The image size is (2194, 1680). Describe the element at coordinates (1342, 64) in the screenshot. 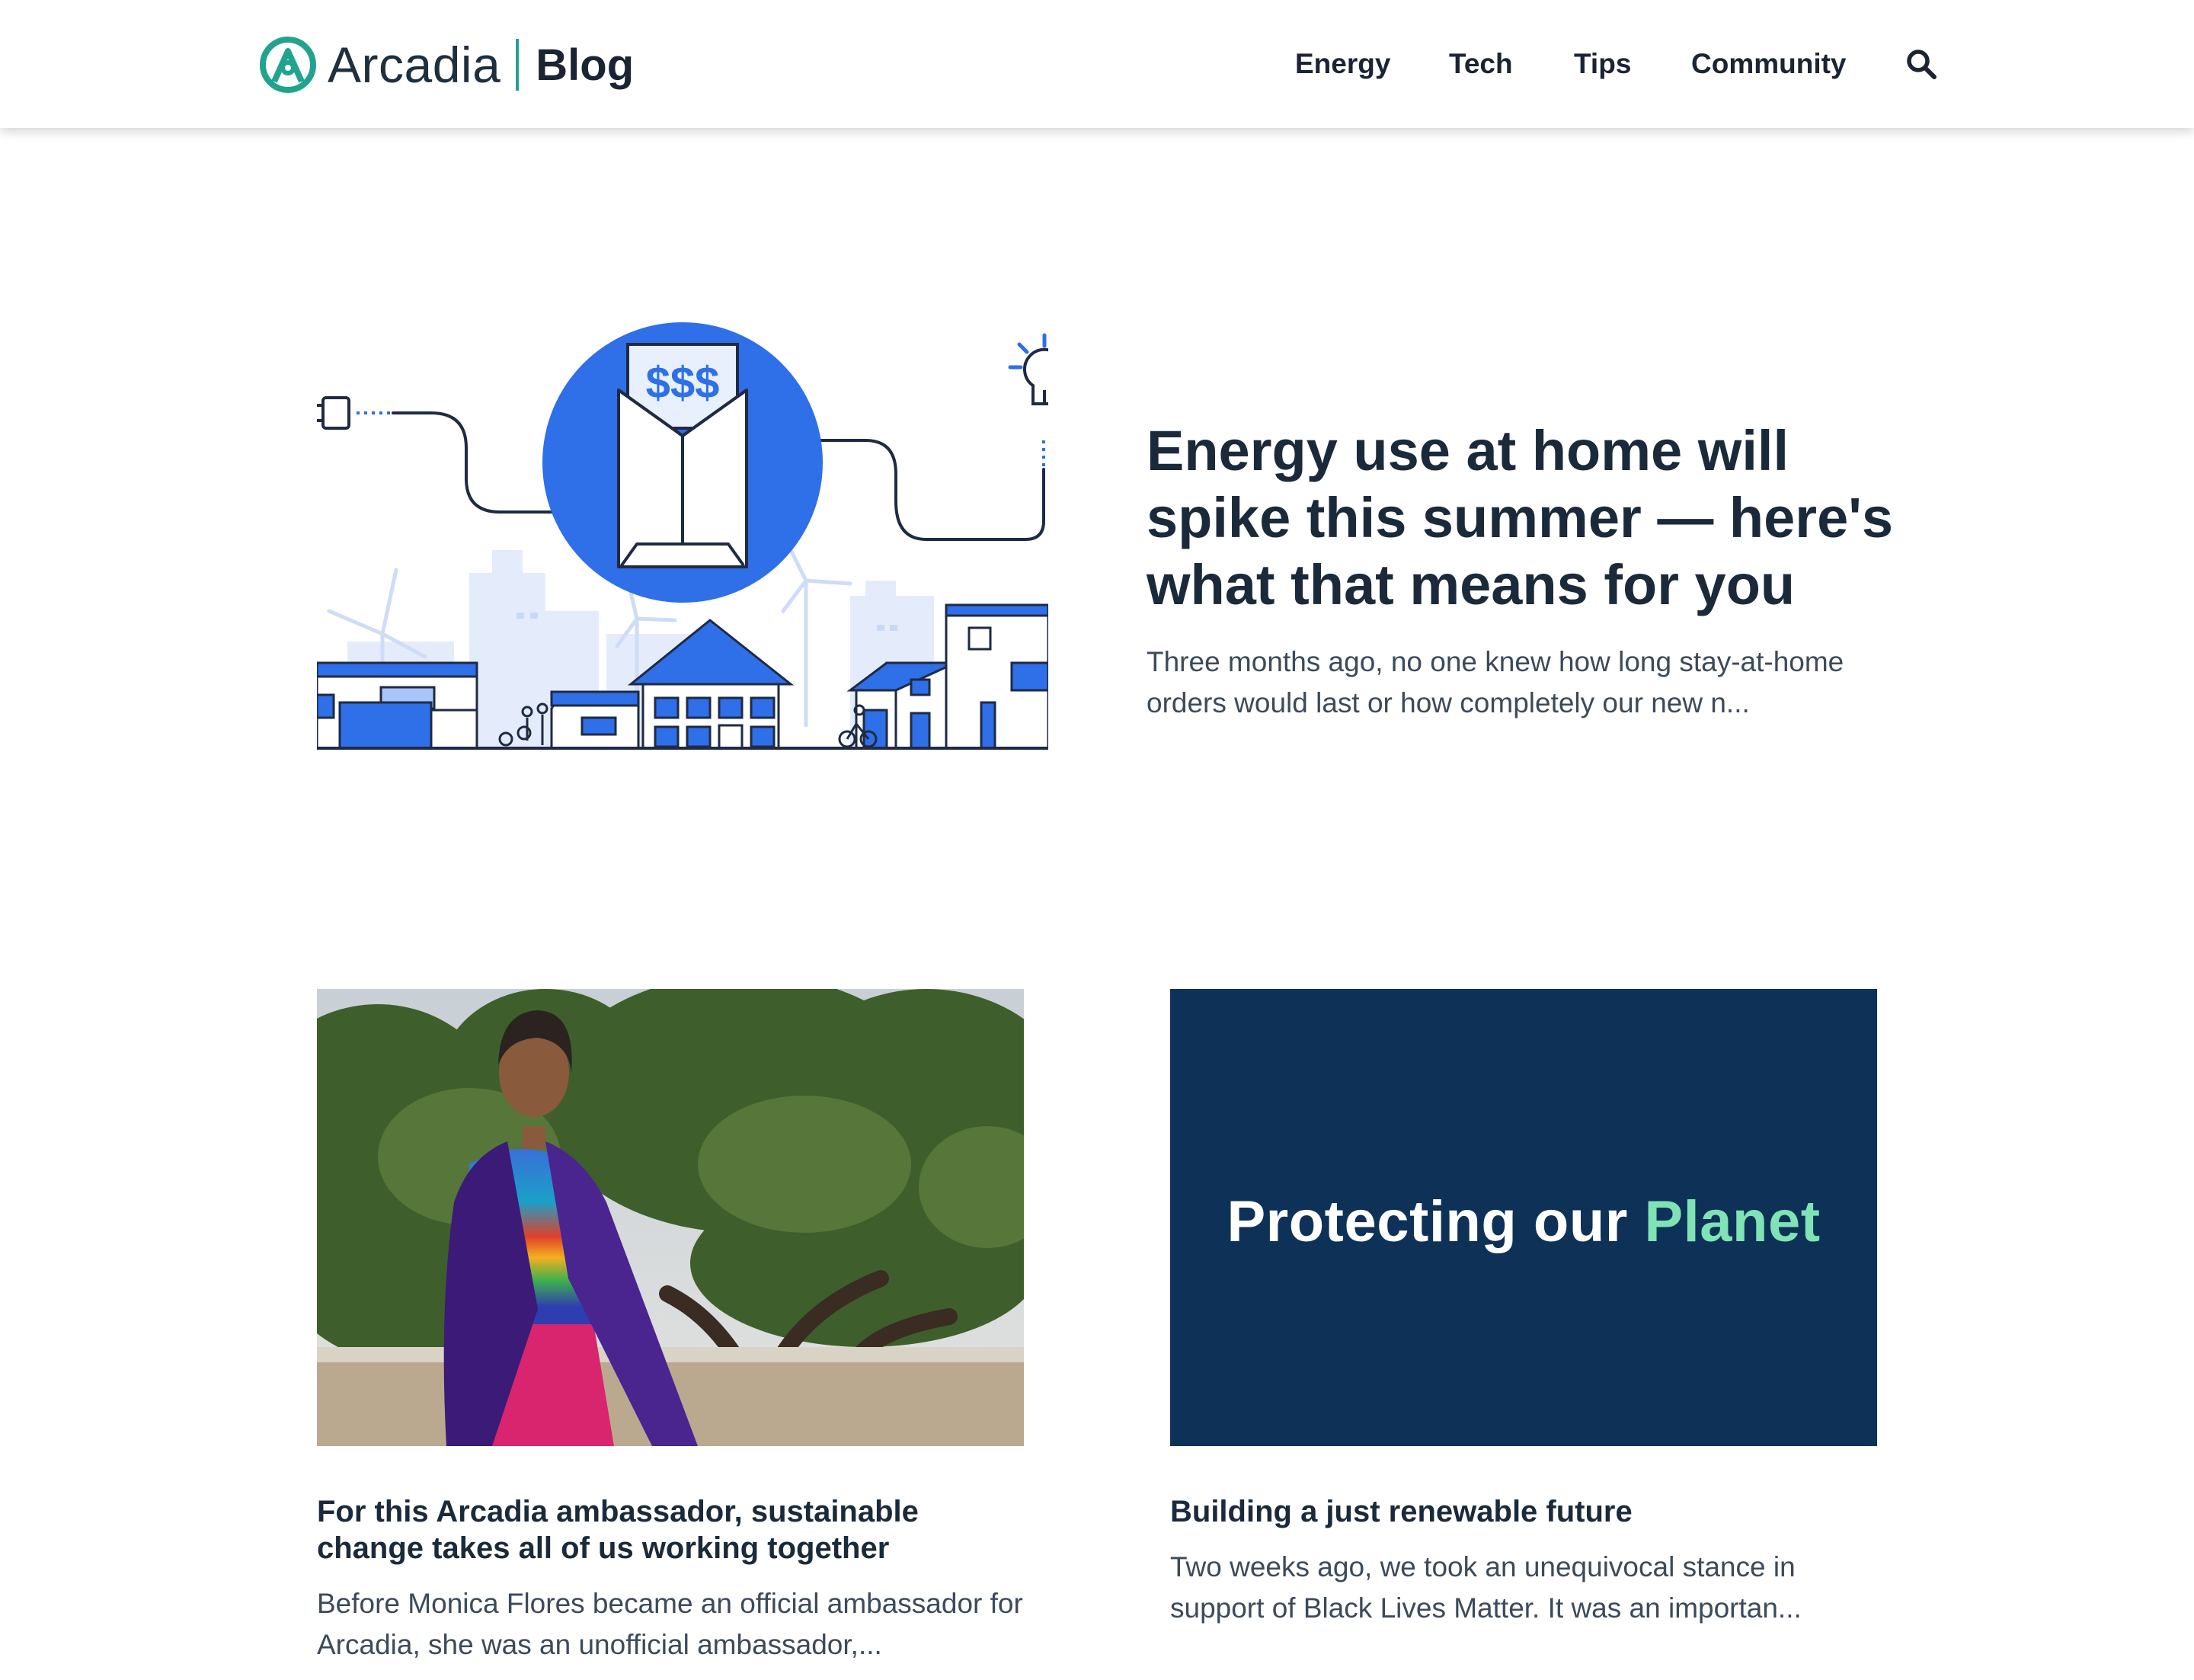

I see `nav-item-energy: Energy` at that location.